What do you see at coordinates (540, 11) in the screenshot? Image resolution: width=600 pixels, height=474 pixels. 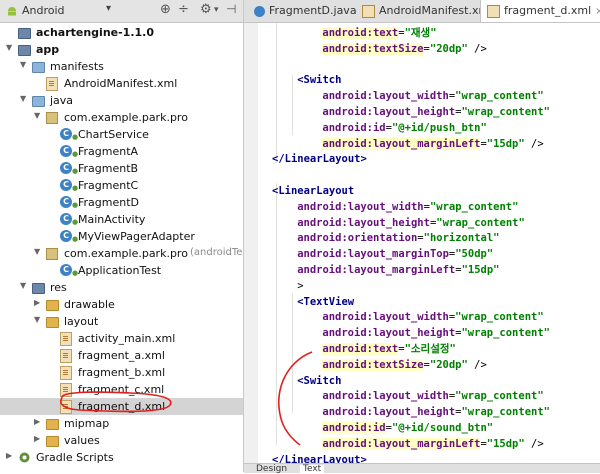 I see `editor-tab: fragment_d.xml ×` at bounding box center [540, 11].